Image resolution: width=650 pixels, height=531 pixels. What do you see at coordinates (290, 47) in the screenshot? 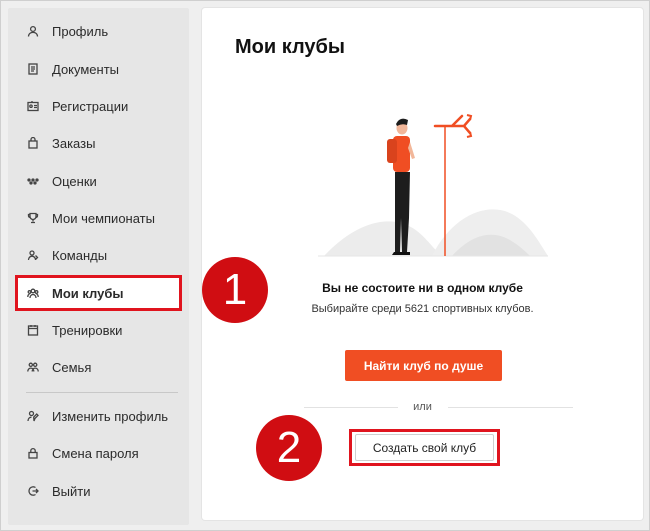
I see `page-title: Мои клубы` at bounding box center [290, 47].